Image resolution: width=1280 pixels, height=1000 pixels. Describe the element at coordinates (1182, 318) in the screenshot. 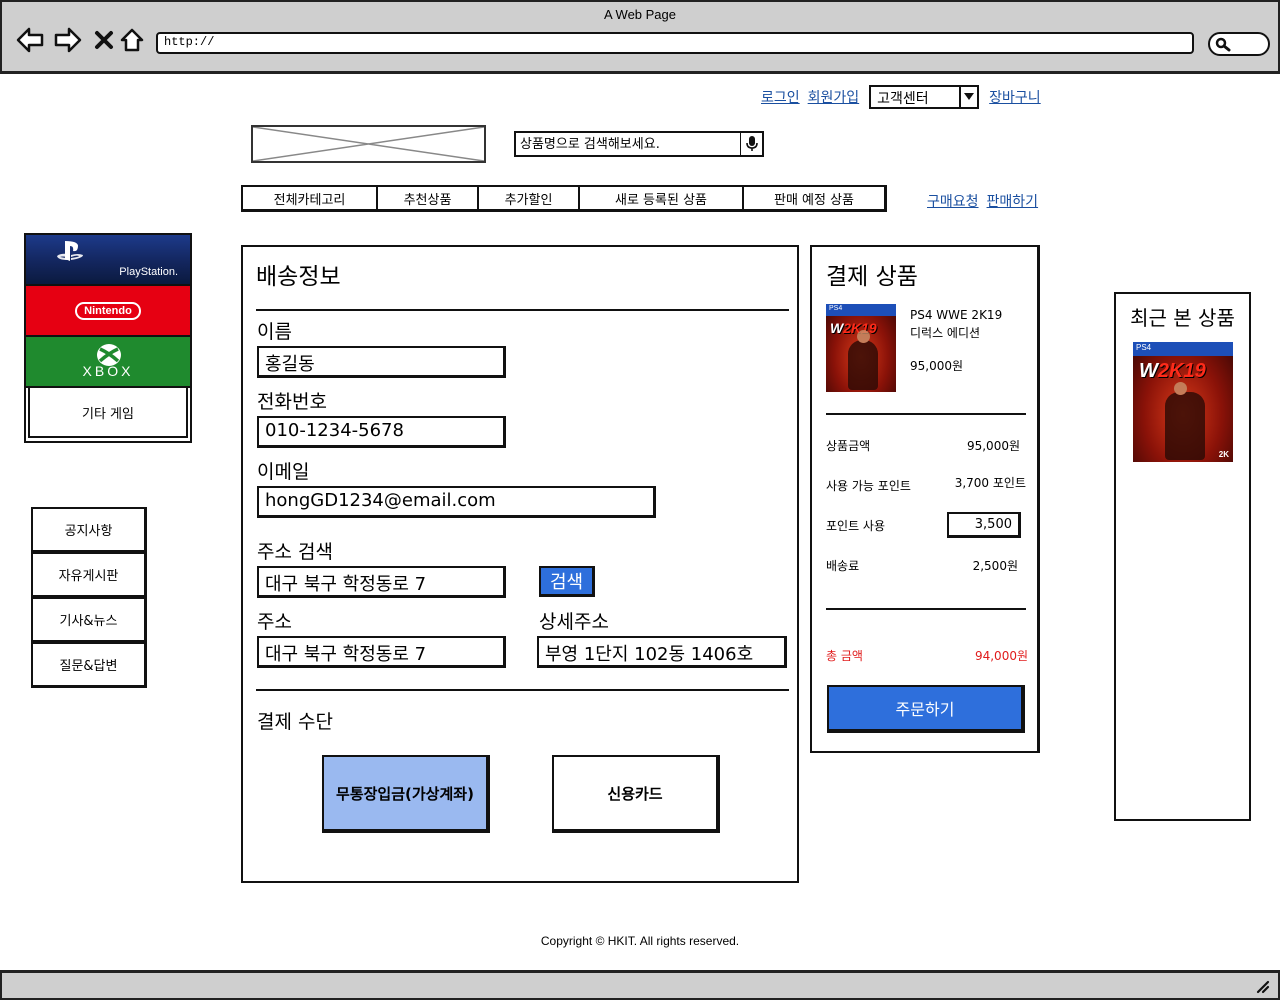

I see `recently-viewed-title: 최근 본 상품` at that location.